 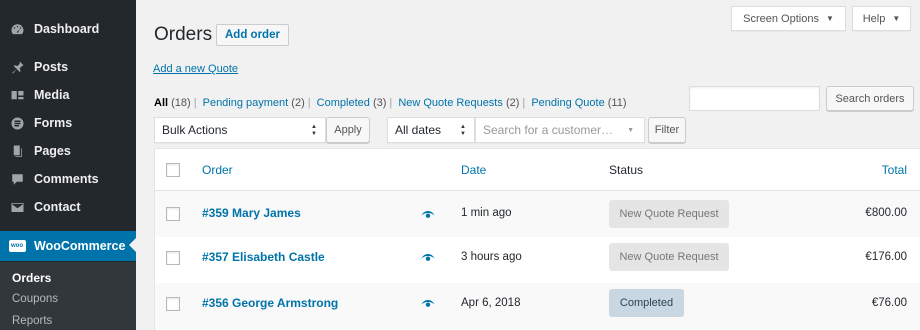 I want to click on forms-icon, so click(x=17, y=123).